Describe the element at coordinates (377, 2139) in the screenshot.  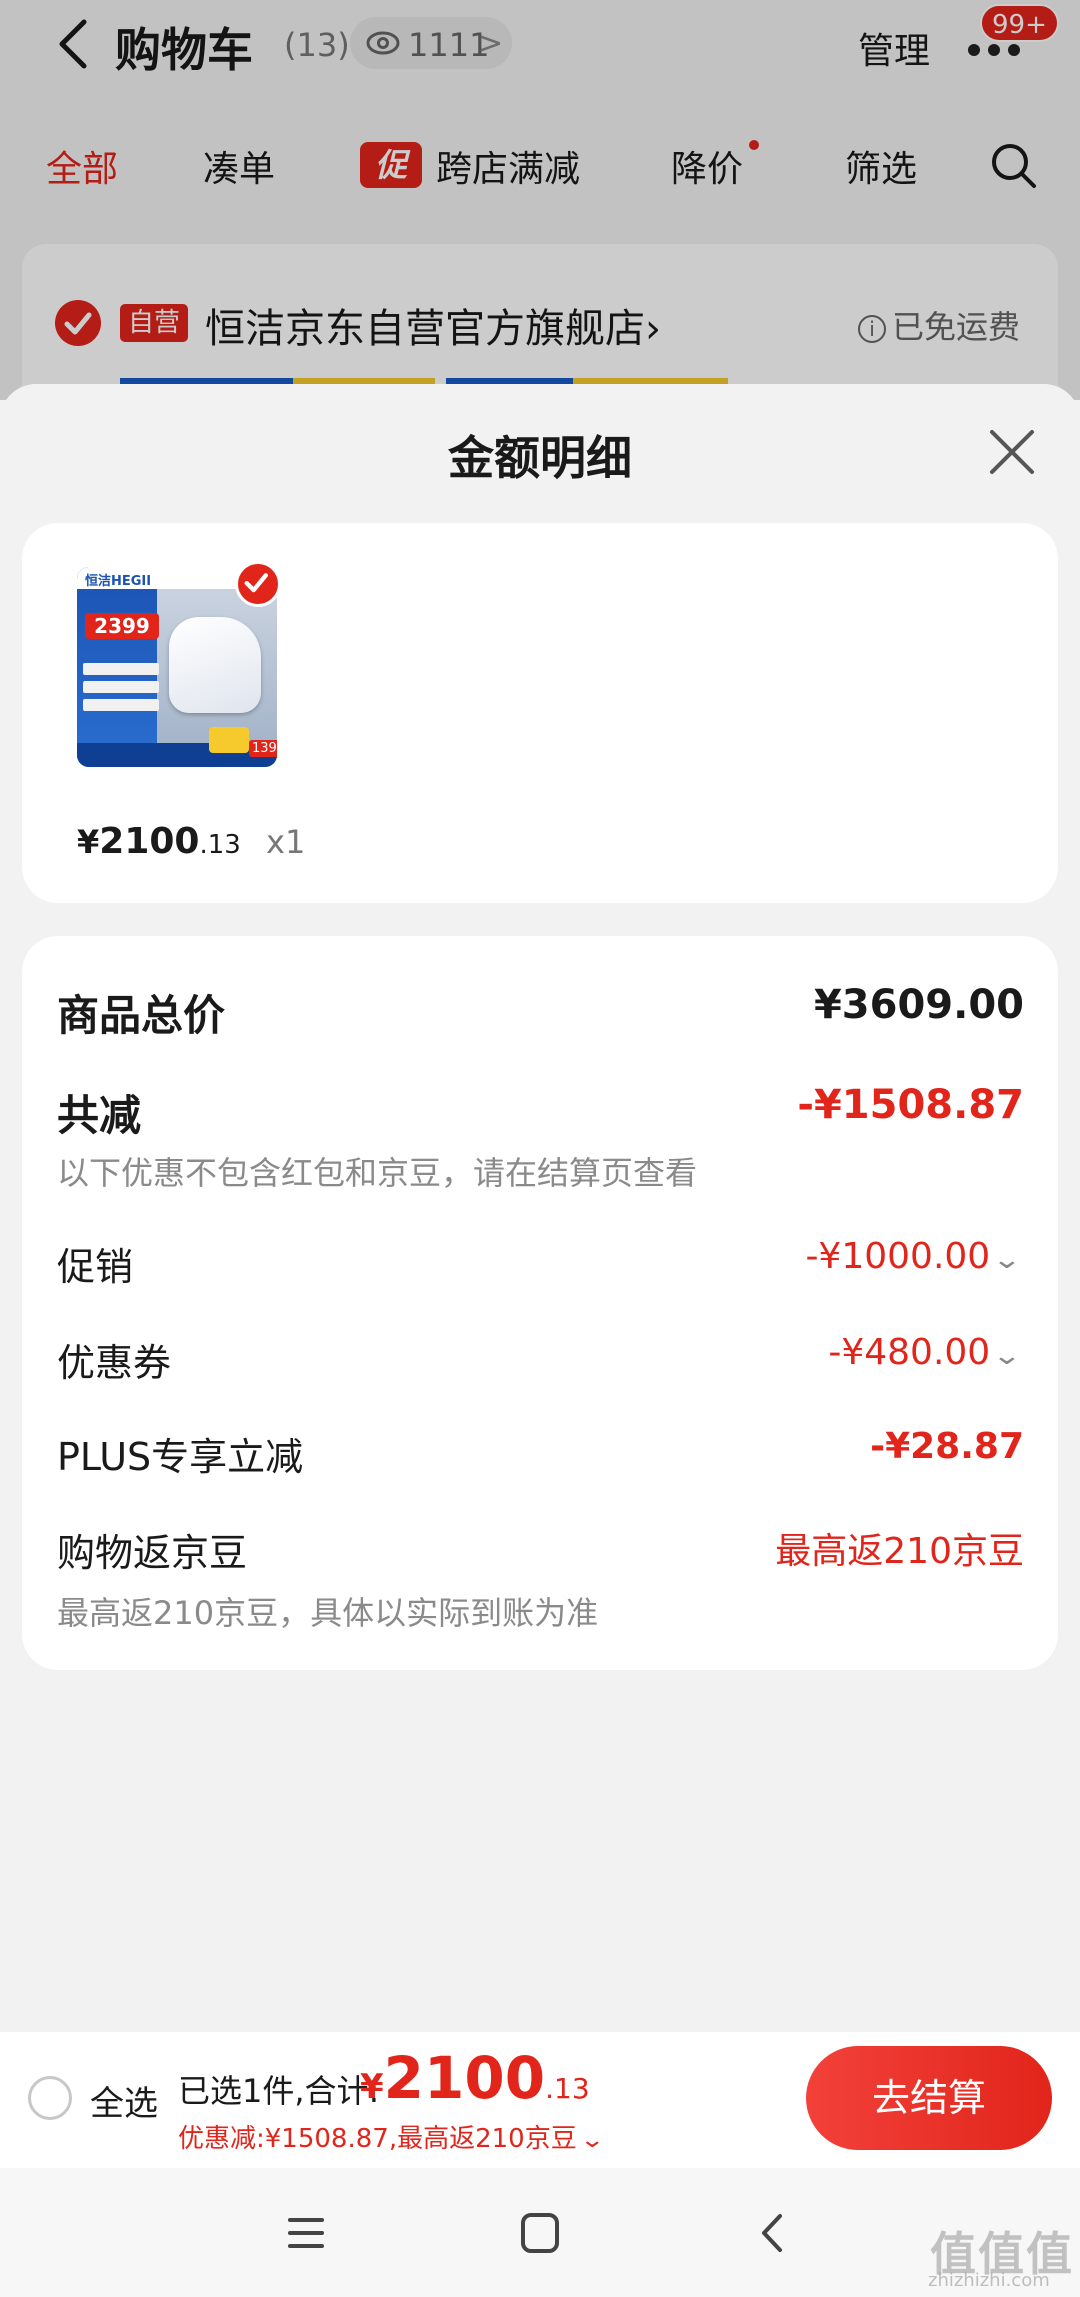
I see `discount-summary: 优惠减:¥1508.87,最高返210京豆` at that location.